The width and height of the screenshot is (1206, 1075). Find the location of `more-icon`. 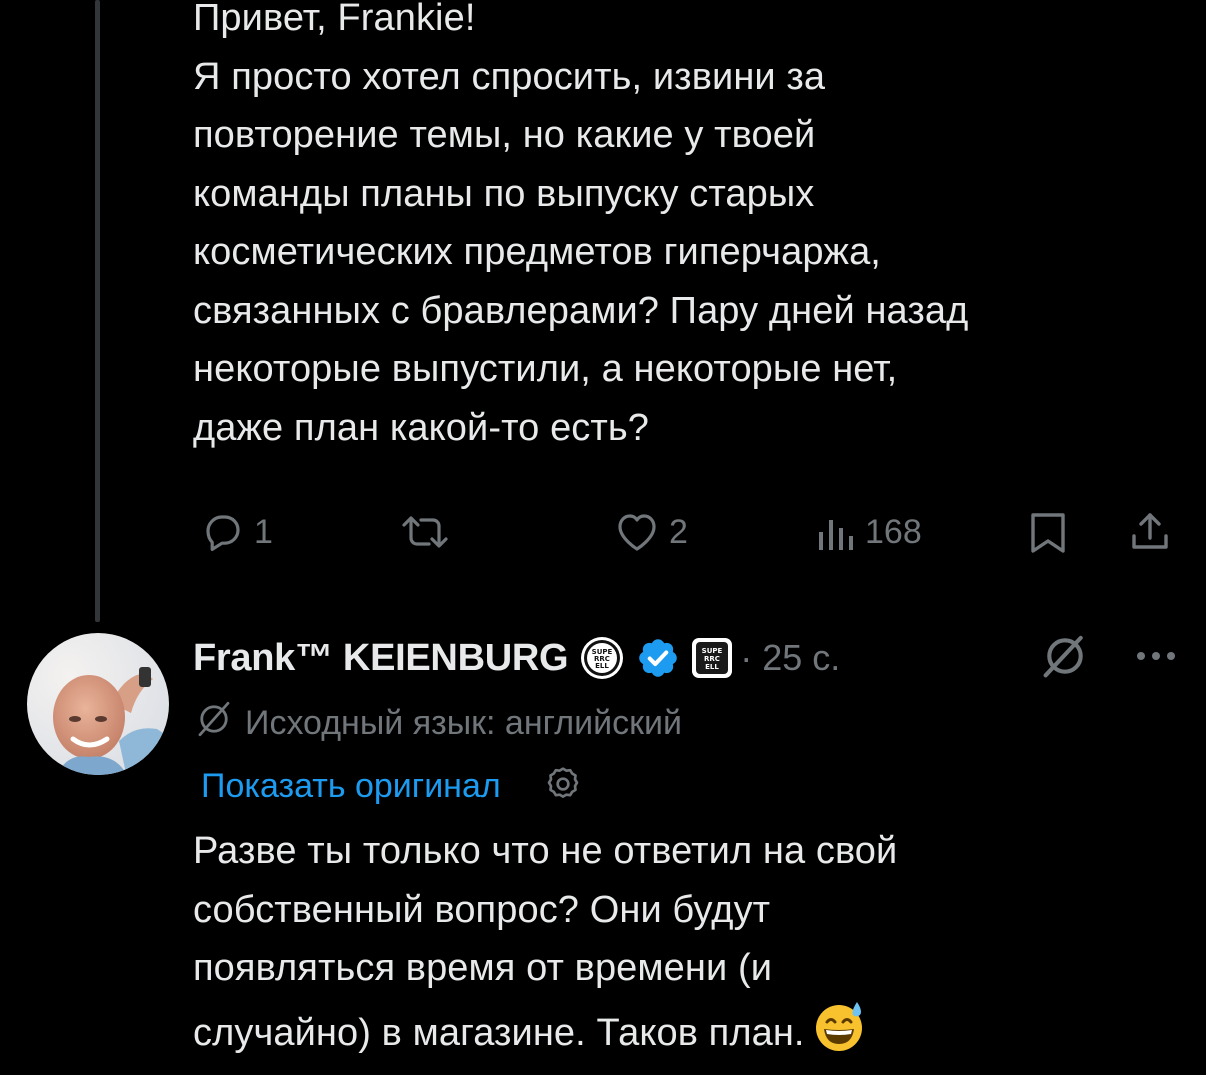

more-icon is located at coordinates (1156, 658).